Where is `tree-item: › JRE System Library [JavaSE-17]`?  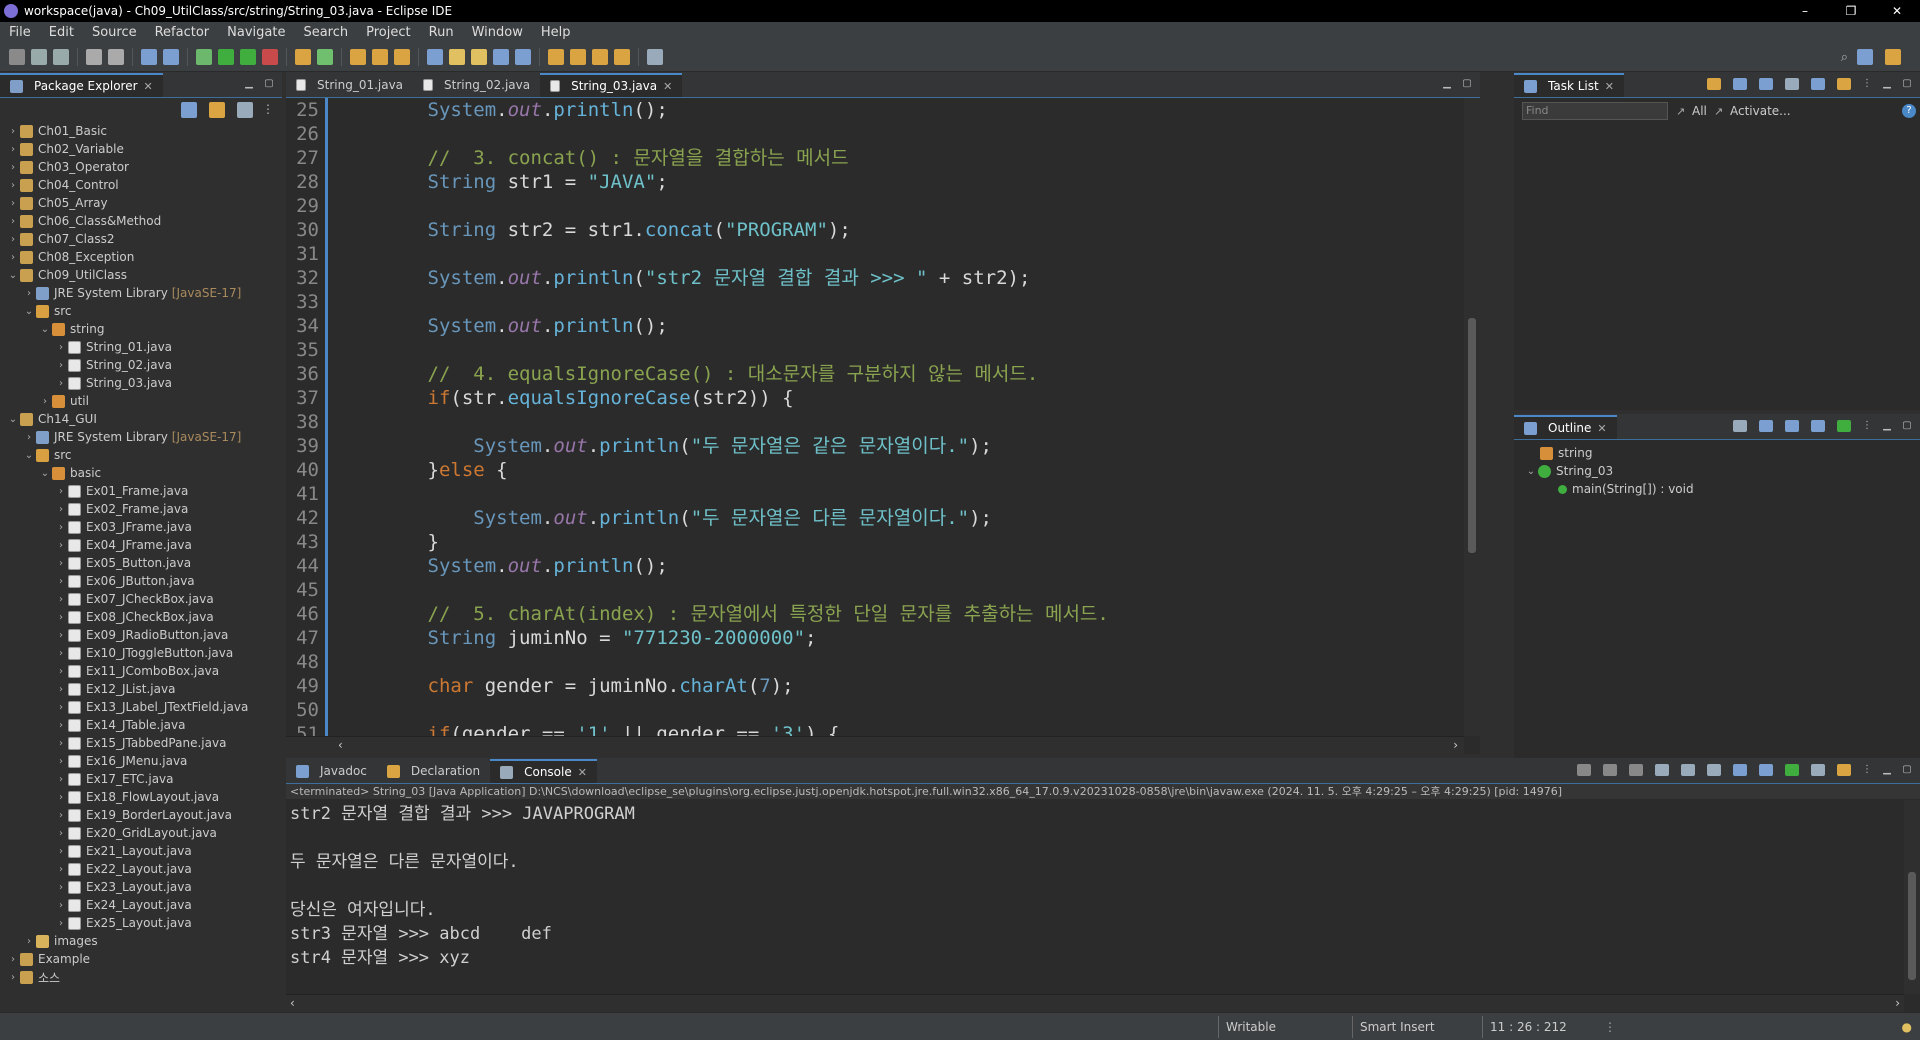
tree-item: › JRE System Library [JavaSE-17] is located at coordinates (141, 437).